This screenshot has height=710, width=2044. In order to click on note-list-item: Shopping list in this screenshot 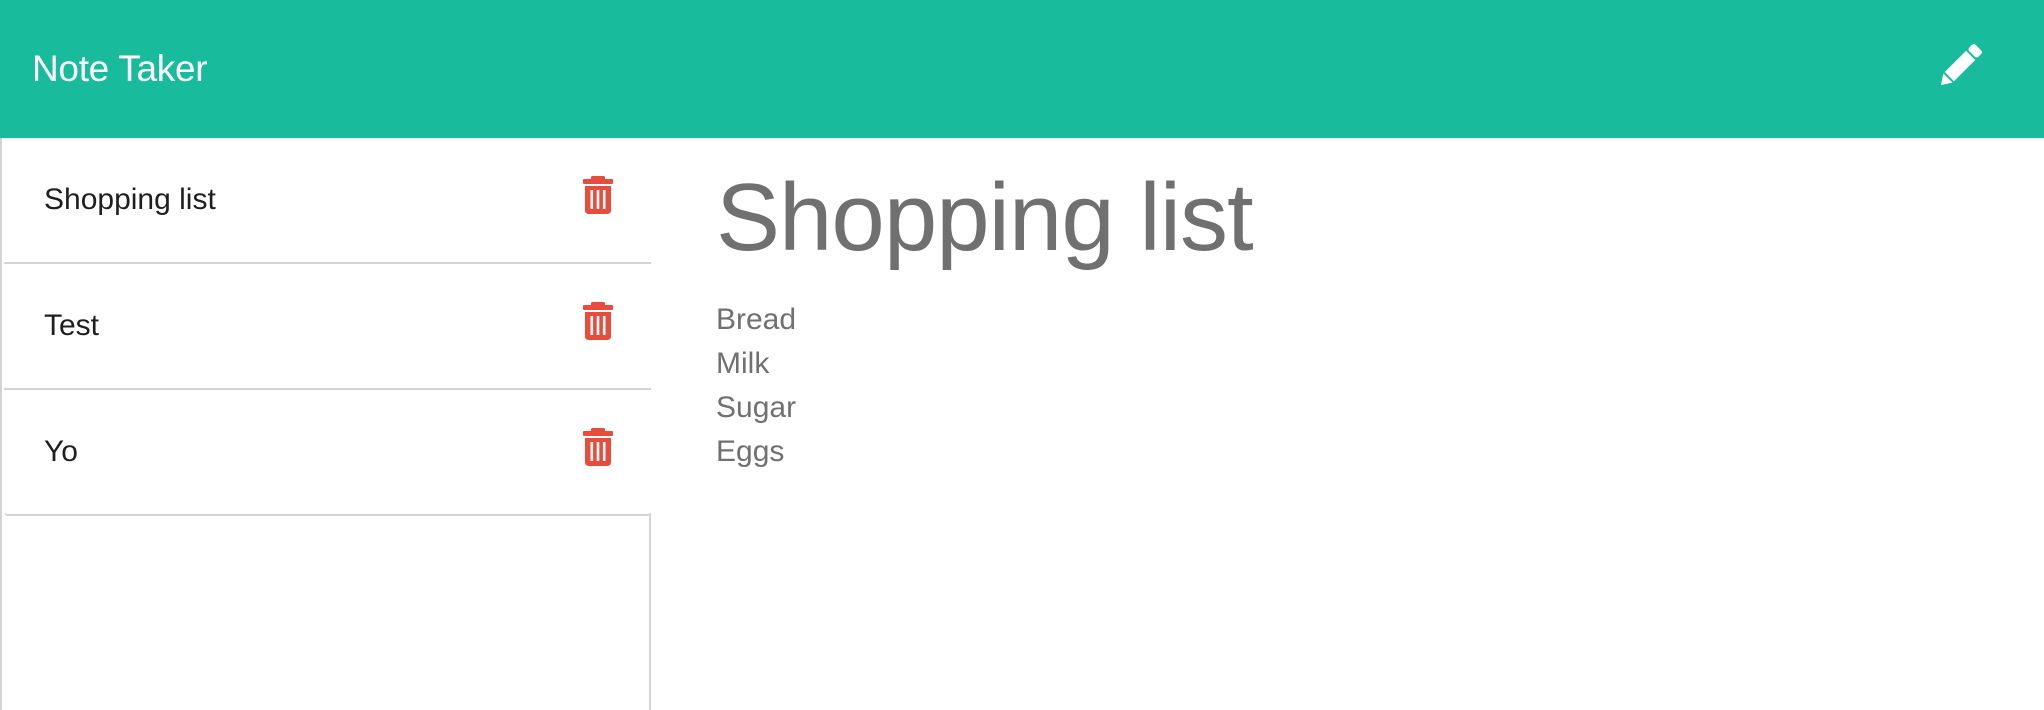, I will do `click(327, 201)`.